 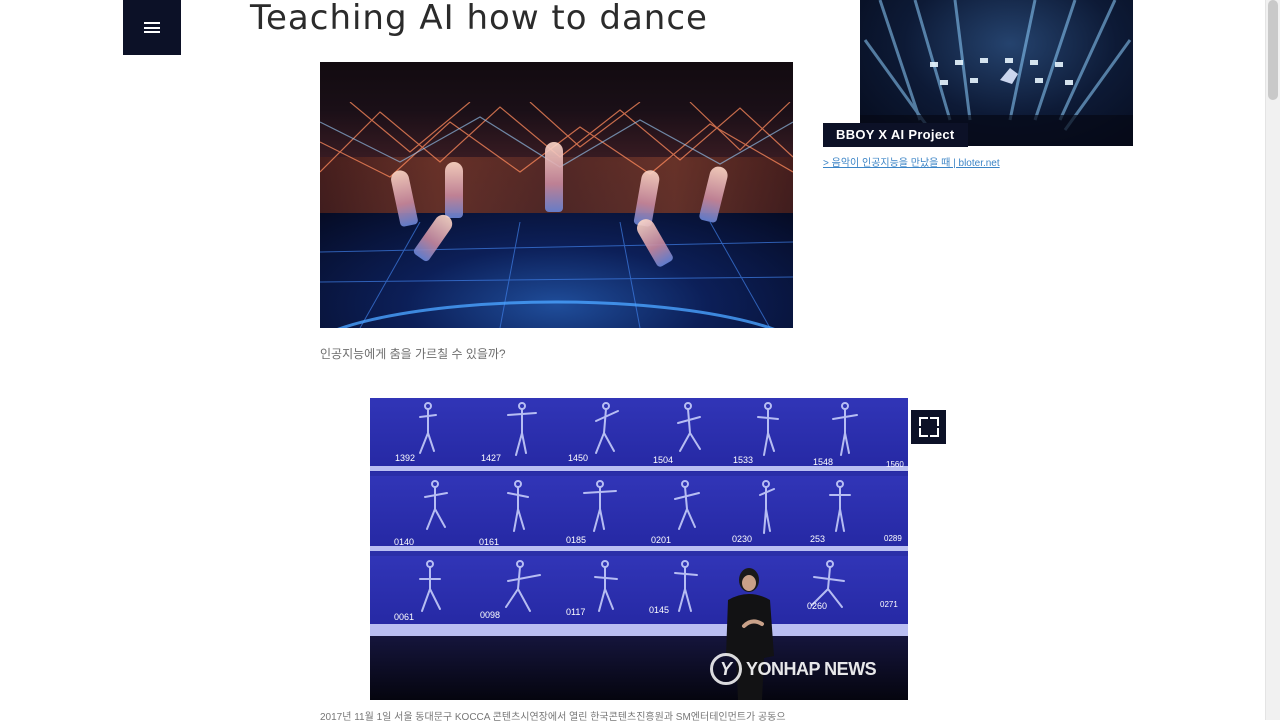 I want to click on yonhap-watermark: Y YONHAP NEWS, so click(x=793, y=669).